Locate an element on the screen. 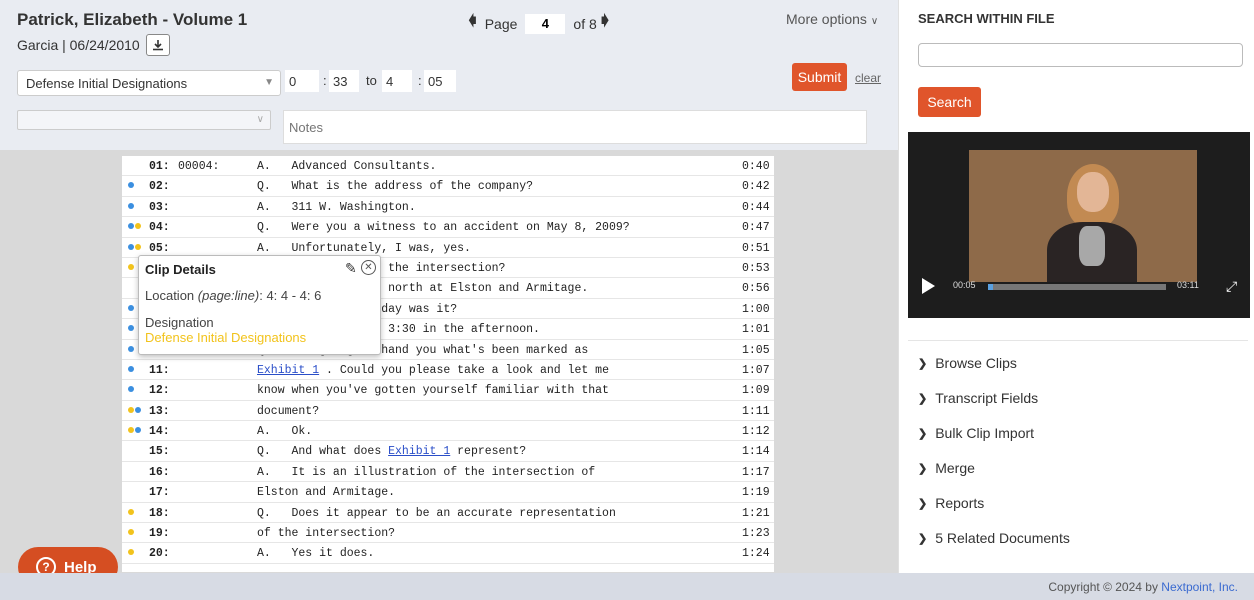  video-player: 00:05 03:11 ⤢ is located at coordinates (1079, 225).